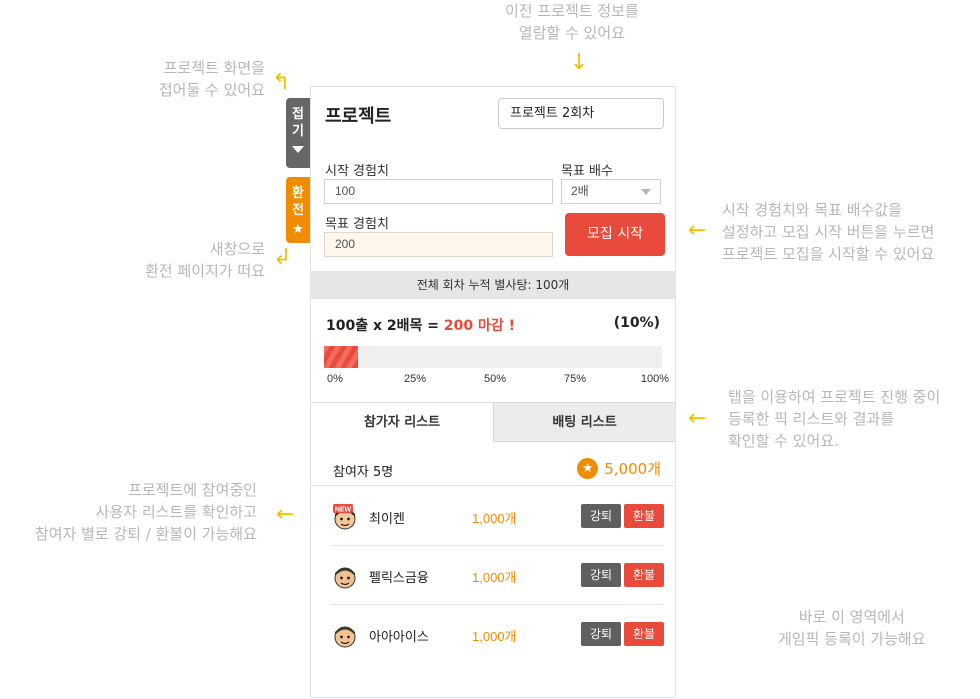 The height and width of the screenshot is (699, 980). Describe the element at coordinates (580, 191) in the screenshot. I see `multiplier-value: 2배` at that location.